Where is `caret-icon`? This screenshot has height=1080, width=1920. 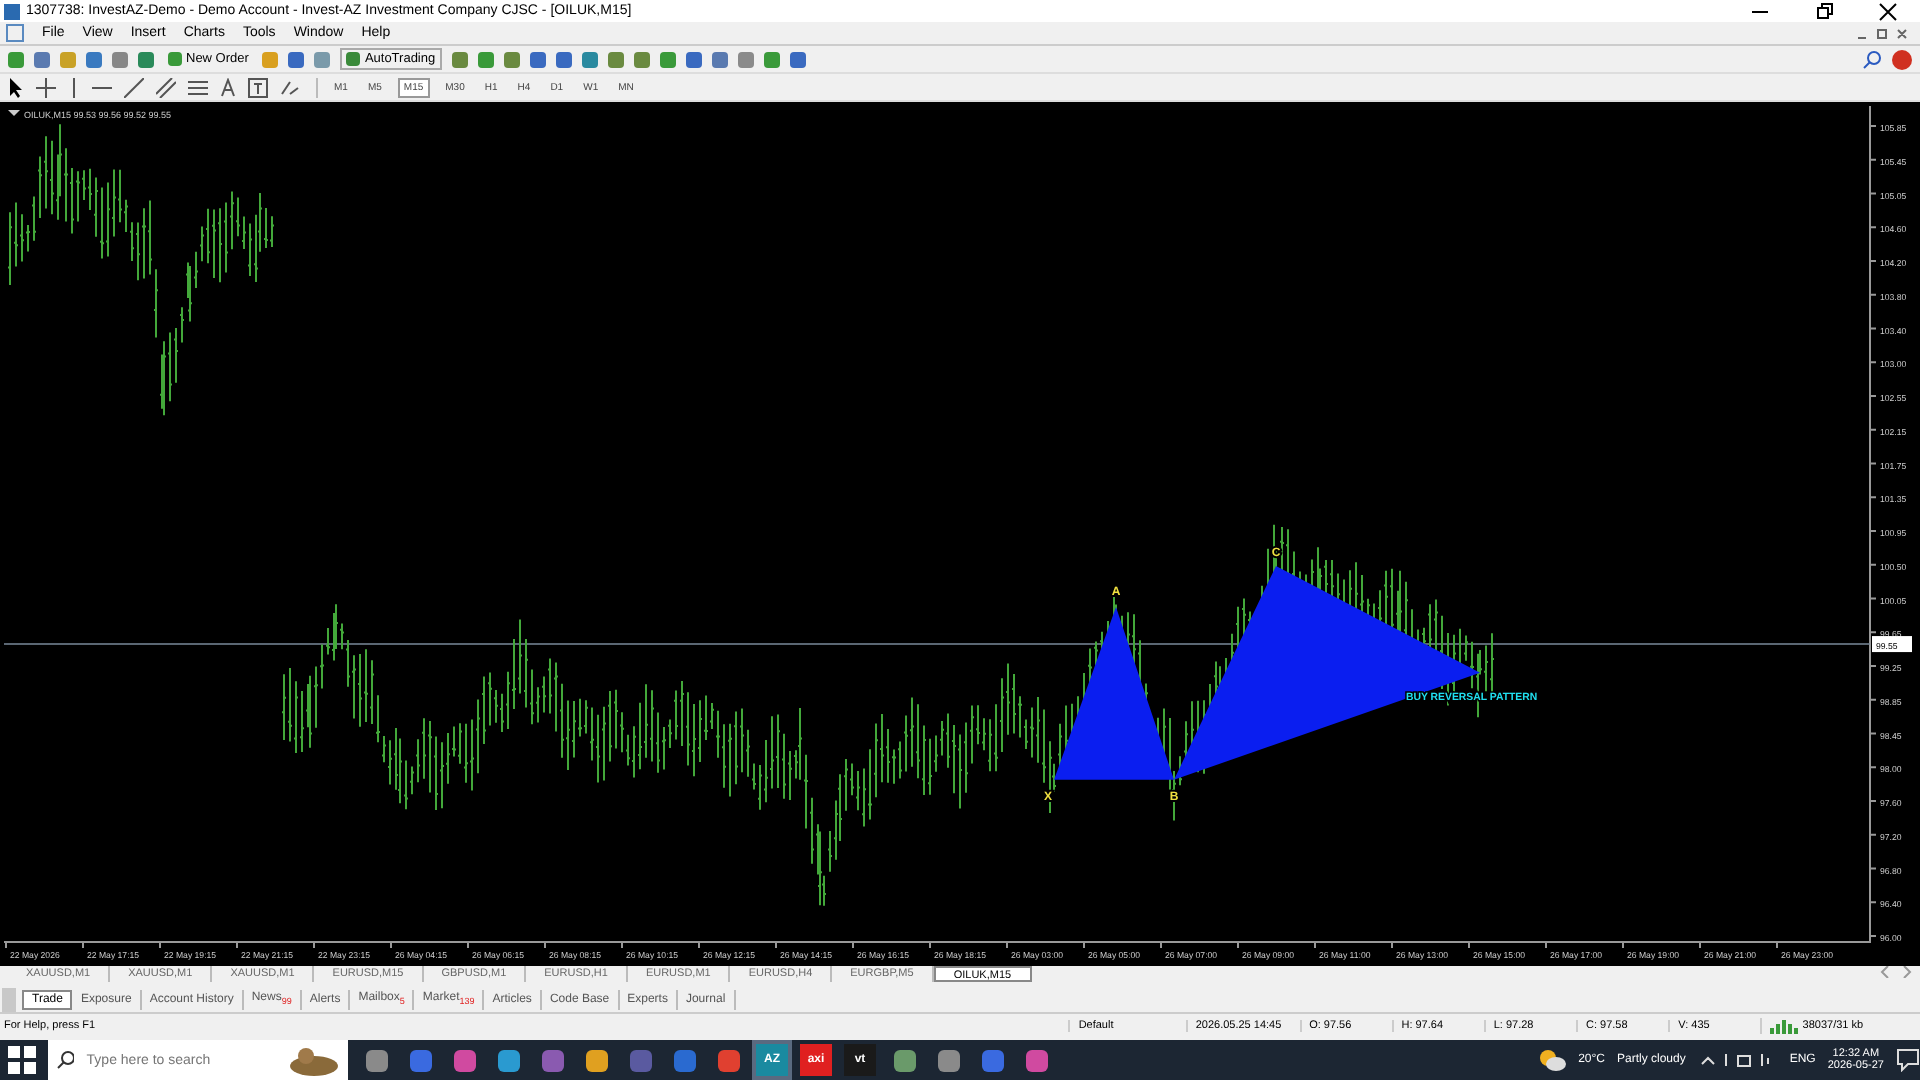
caret-icon is located at coordinates (14, 113).